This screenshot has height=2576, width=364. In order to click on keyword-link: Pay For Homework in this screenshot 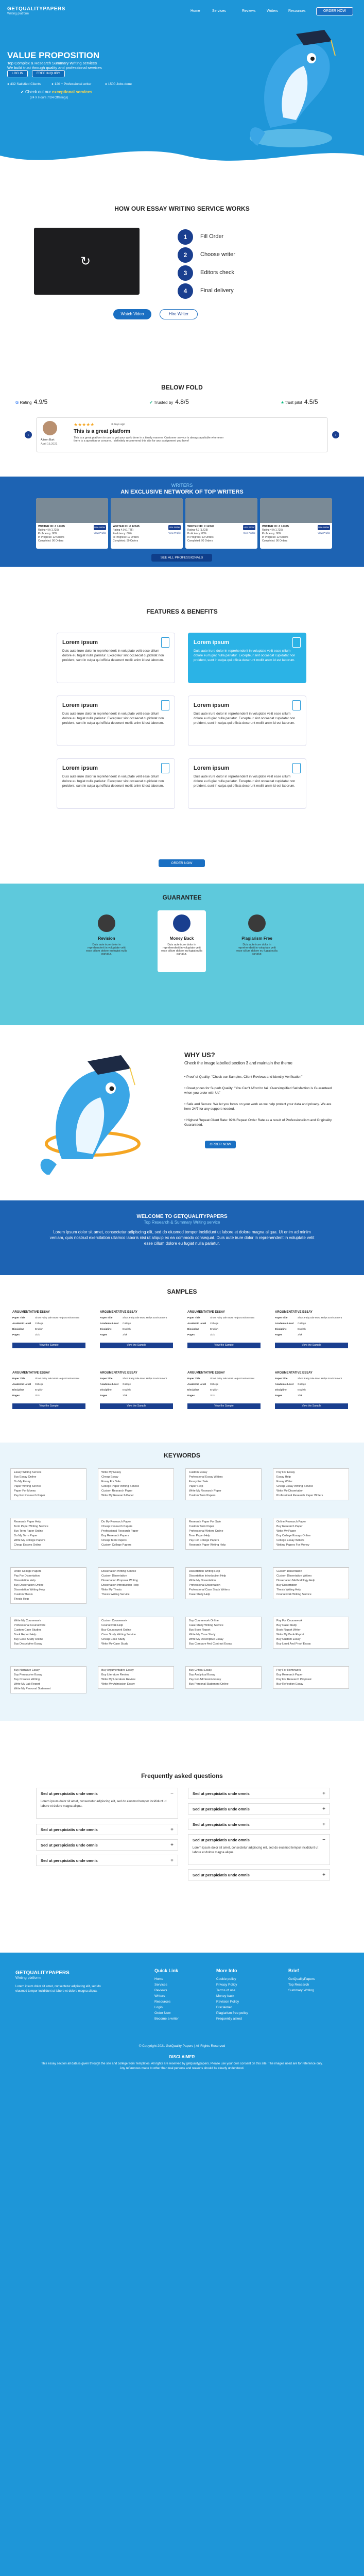, I will do `click(310, 1670)`.